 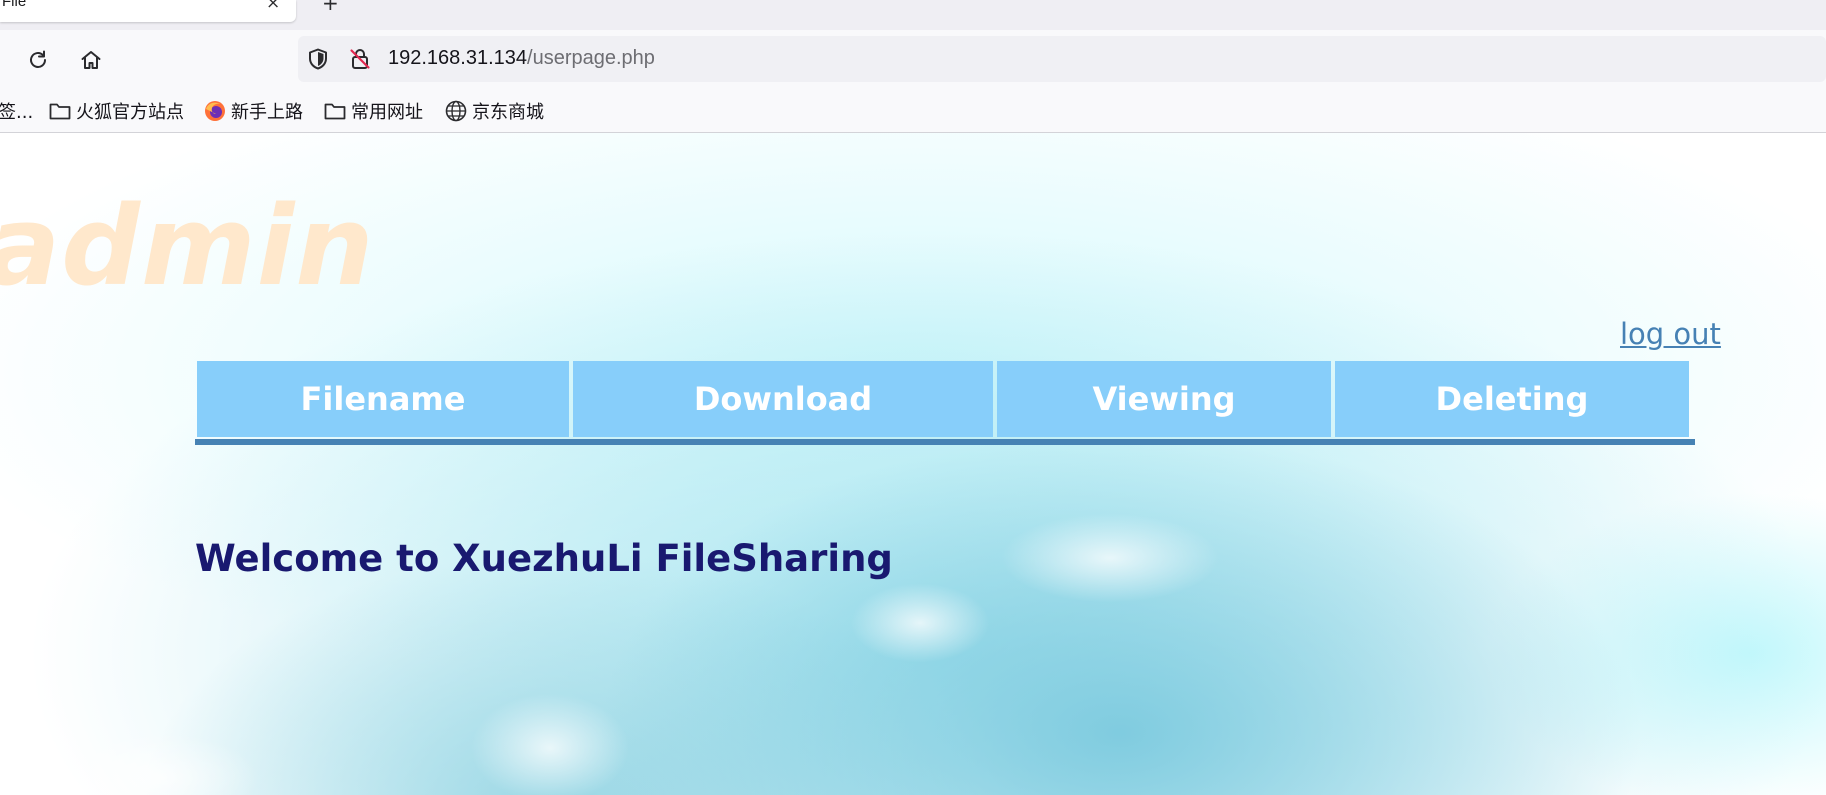 I want to click on username-banner: admin, so click(x=187, y=246).